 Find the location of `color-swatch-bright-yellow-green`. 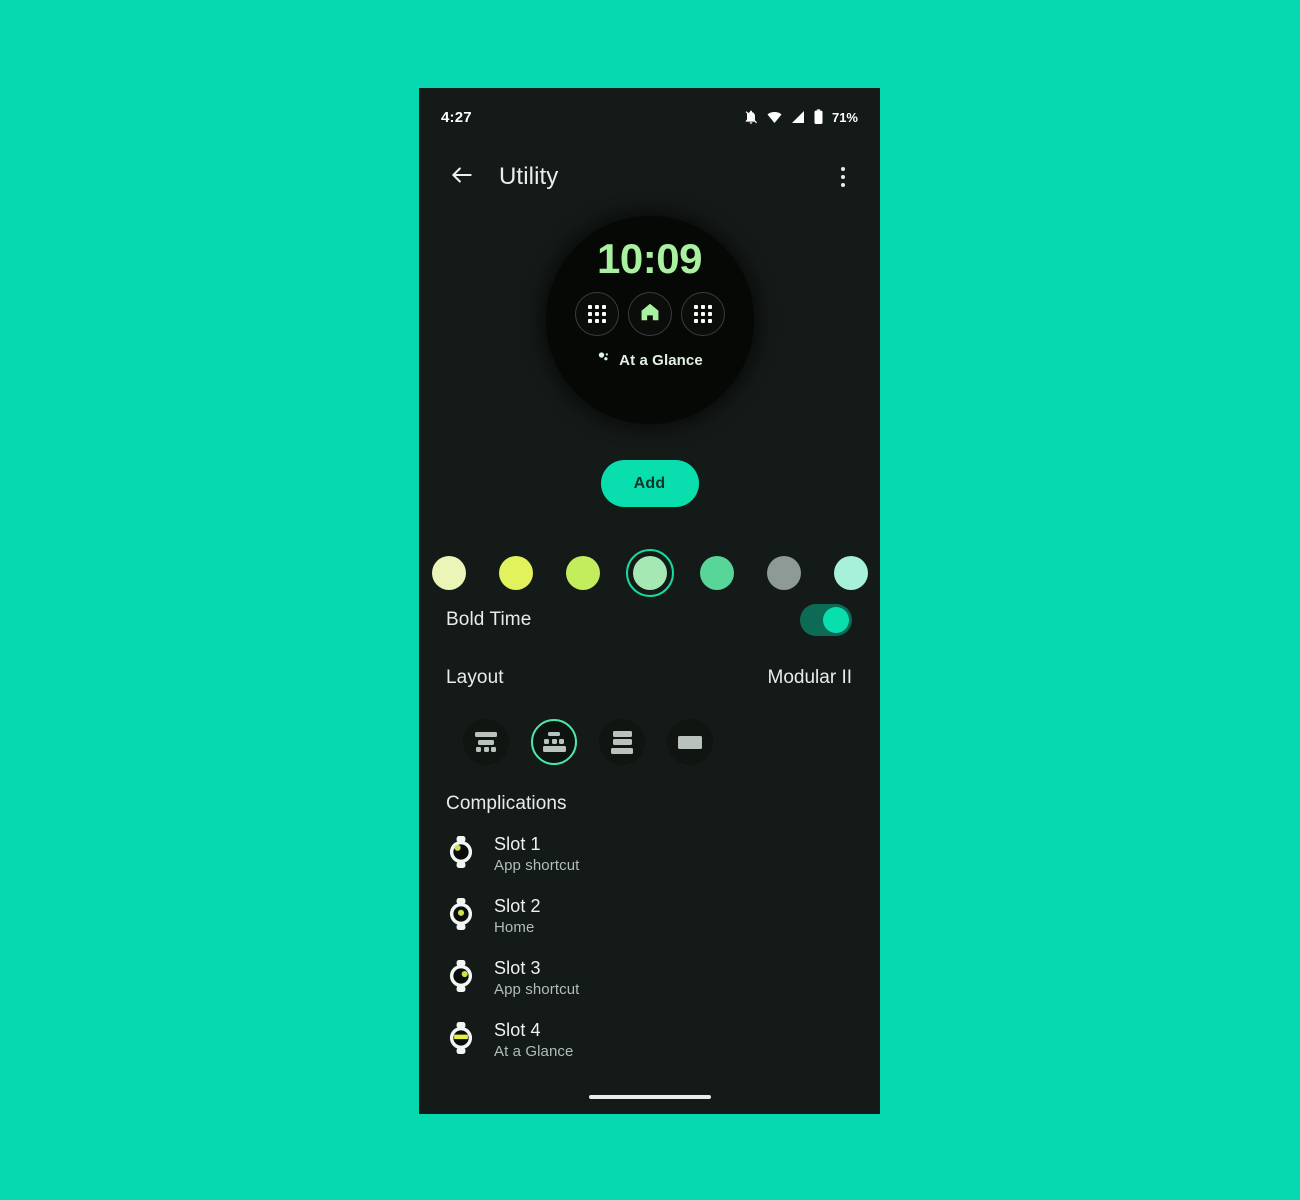

color-swatch-bright-yellow-green is located at coordinates (516, 573).